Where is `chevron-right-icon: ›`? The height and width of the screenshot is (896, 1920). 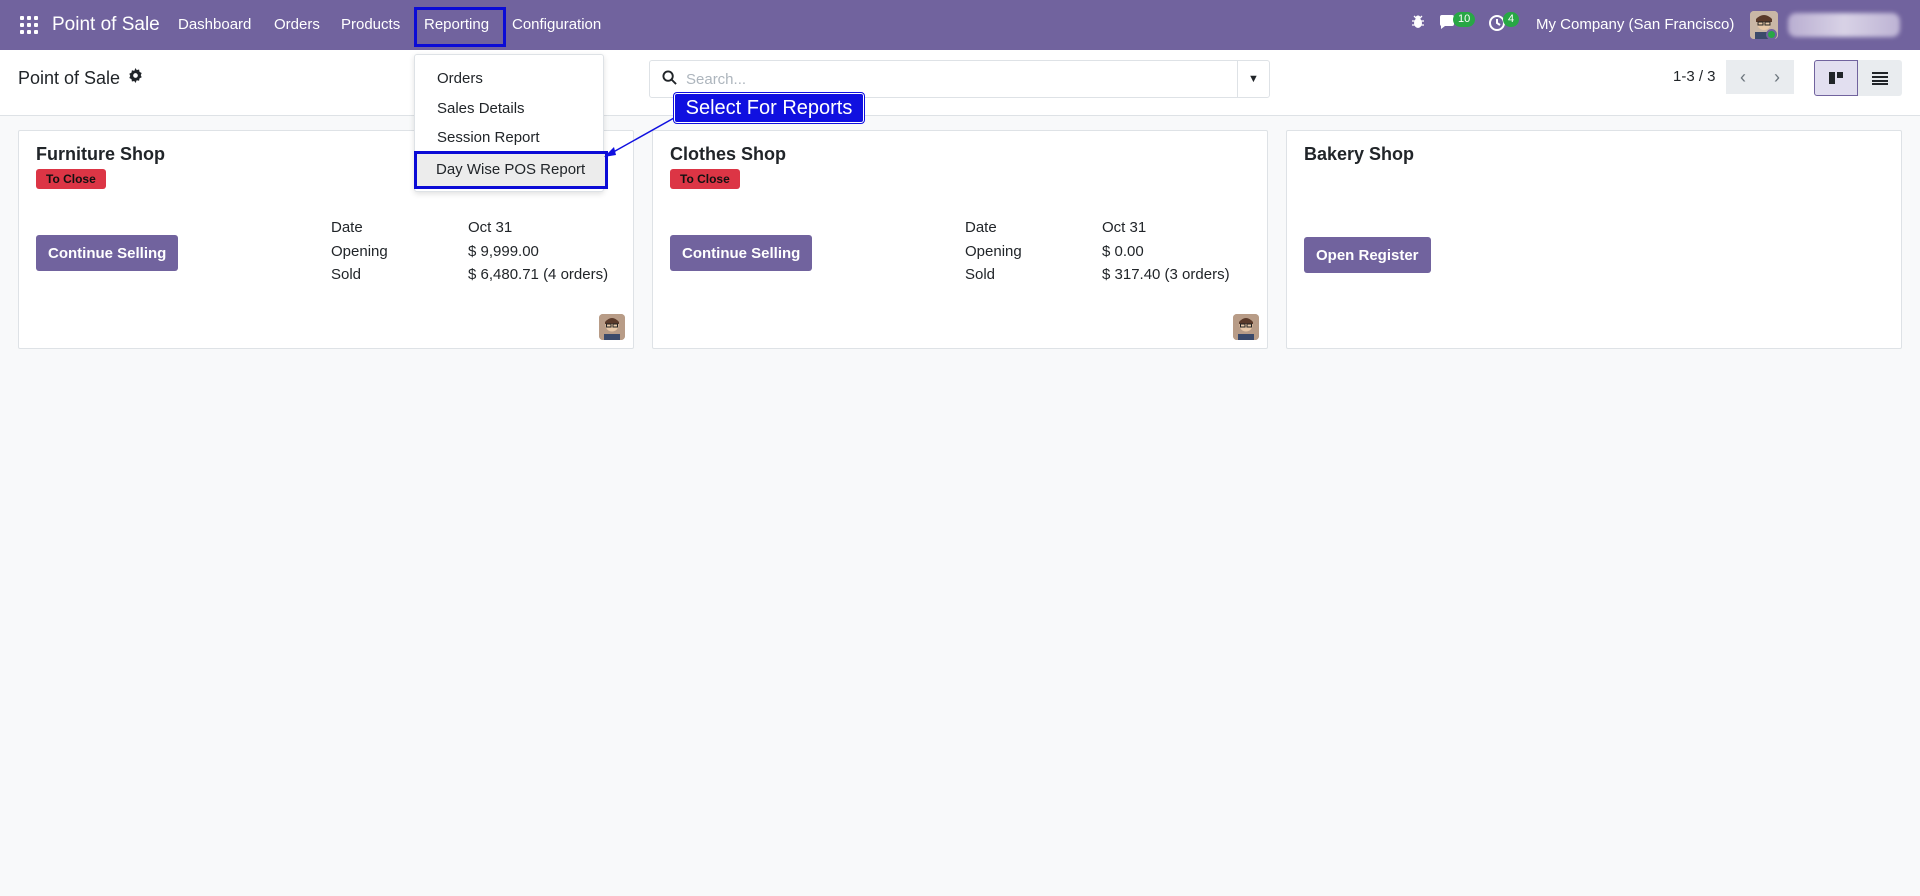 chevron-right-icon: › is located at coordinates (1777, 76).